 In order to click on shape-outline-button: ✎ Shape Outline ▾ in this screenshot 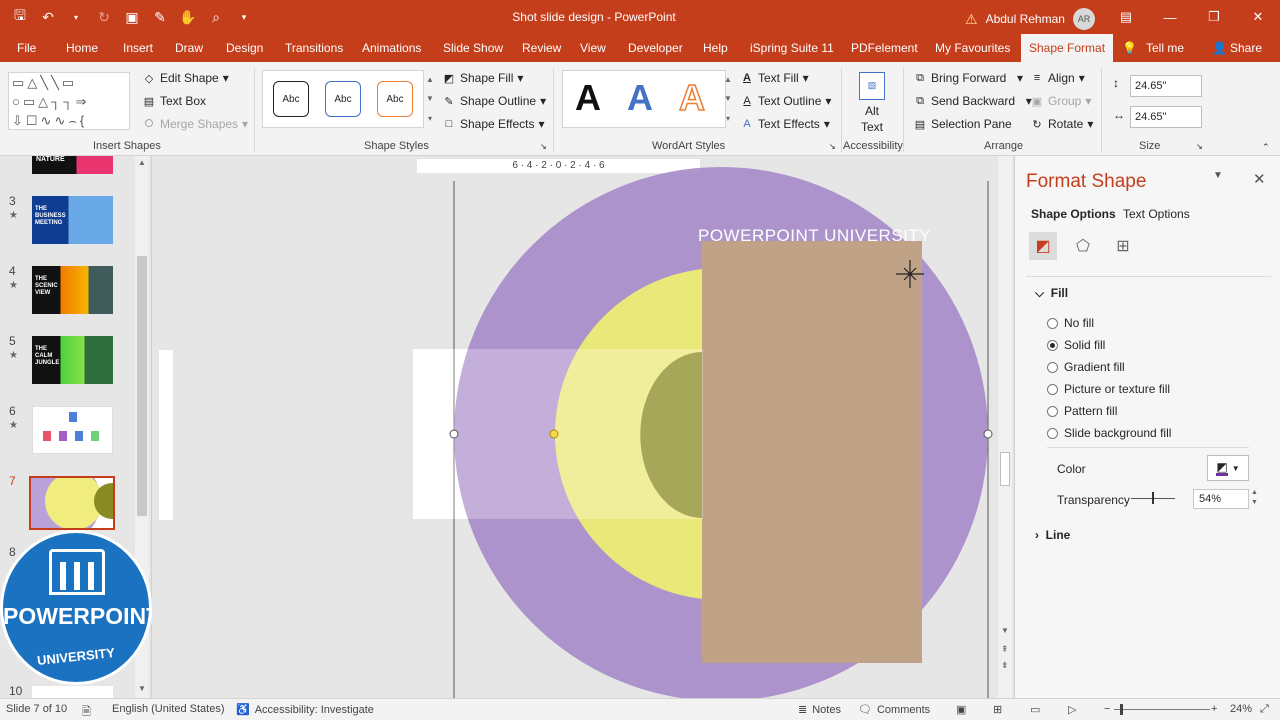, I will do `click(494, 101)`.